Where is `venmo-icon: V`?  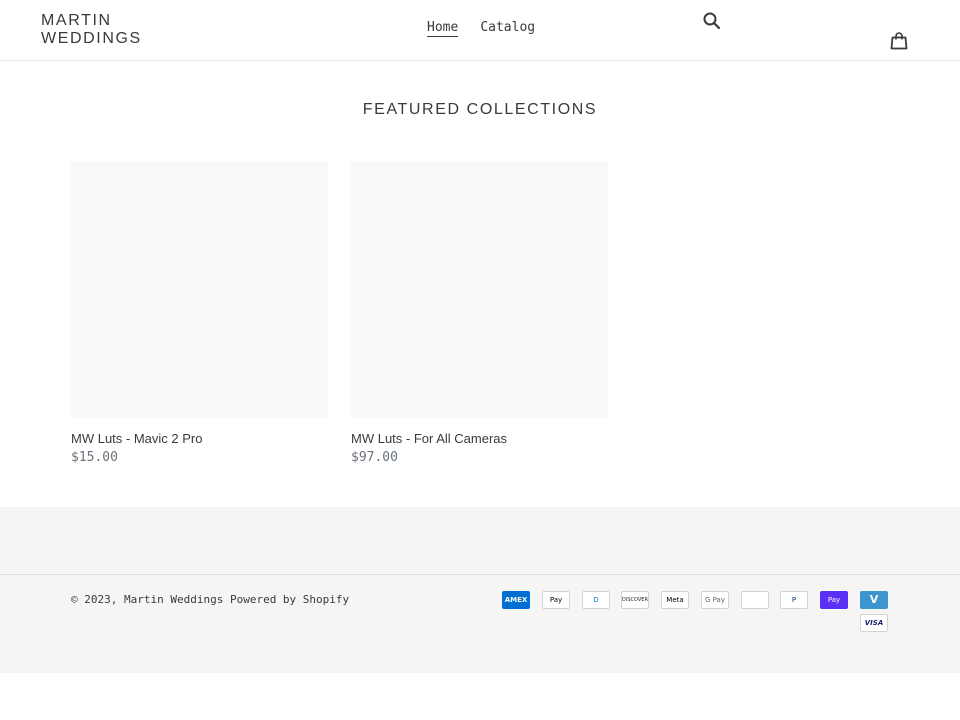
venmo-icon: V is located at coordinates (874, 600).